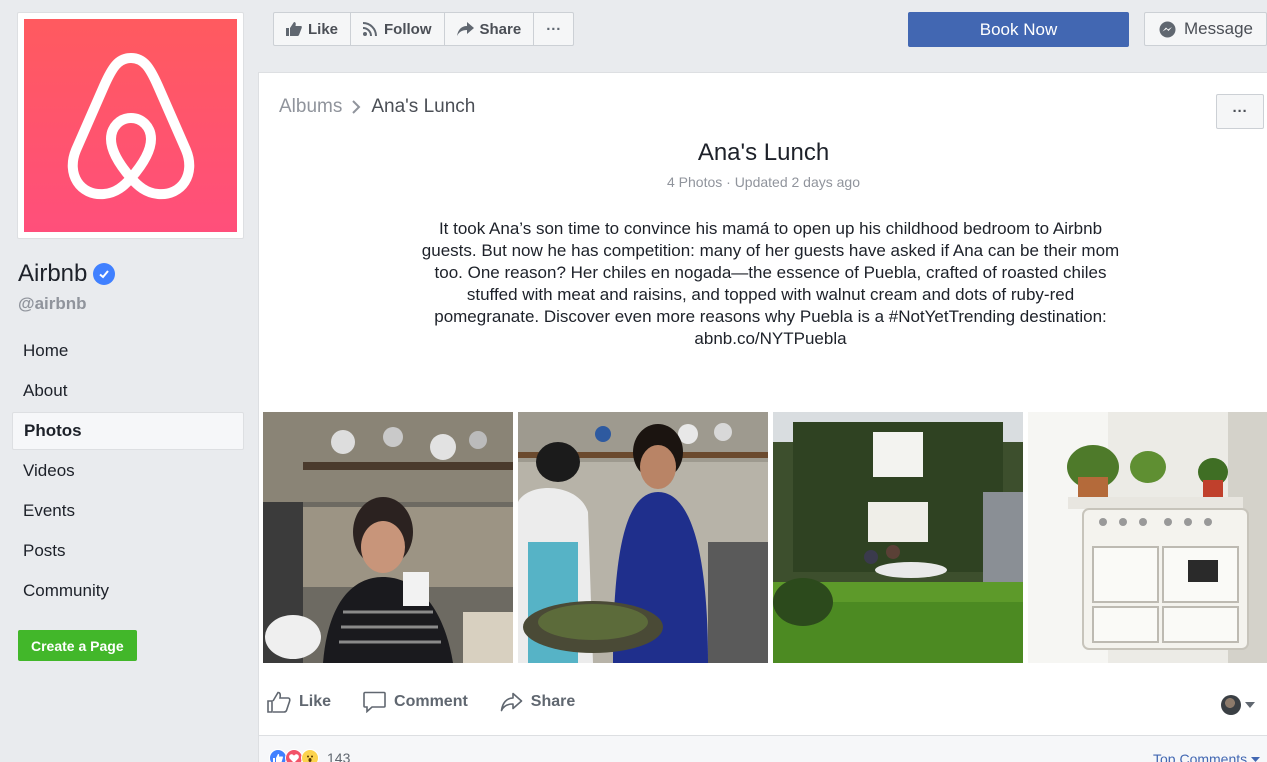 This screenshot has width=1267, height=762. What do you see at coordinates (338, 756) in the screenshot?
I see `reaction-count: 143` at bounding box center [338, 756].